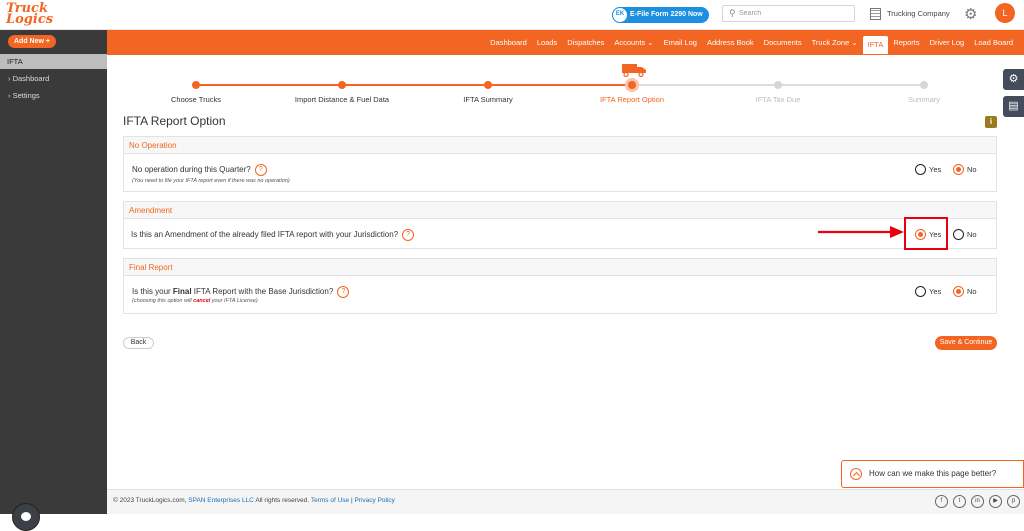  Describe the element at coordinates (966, 343) in the screenshot. I see `save-continue-button: Save & Continue` at that location.